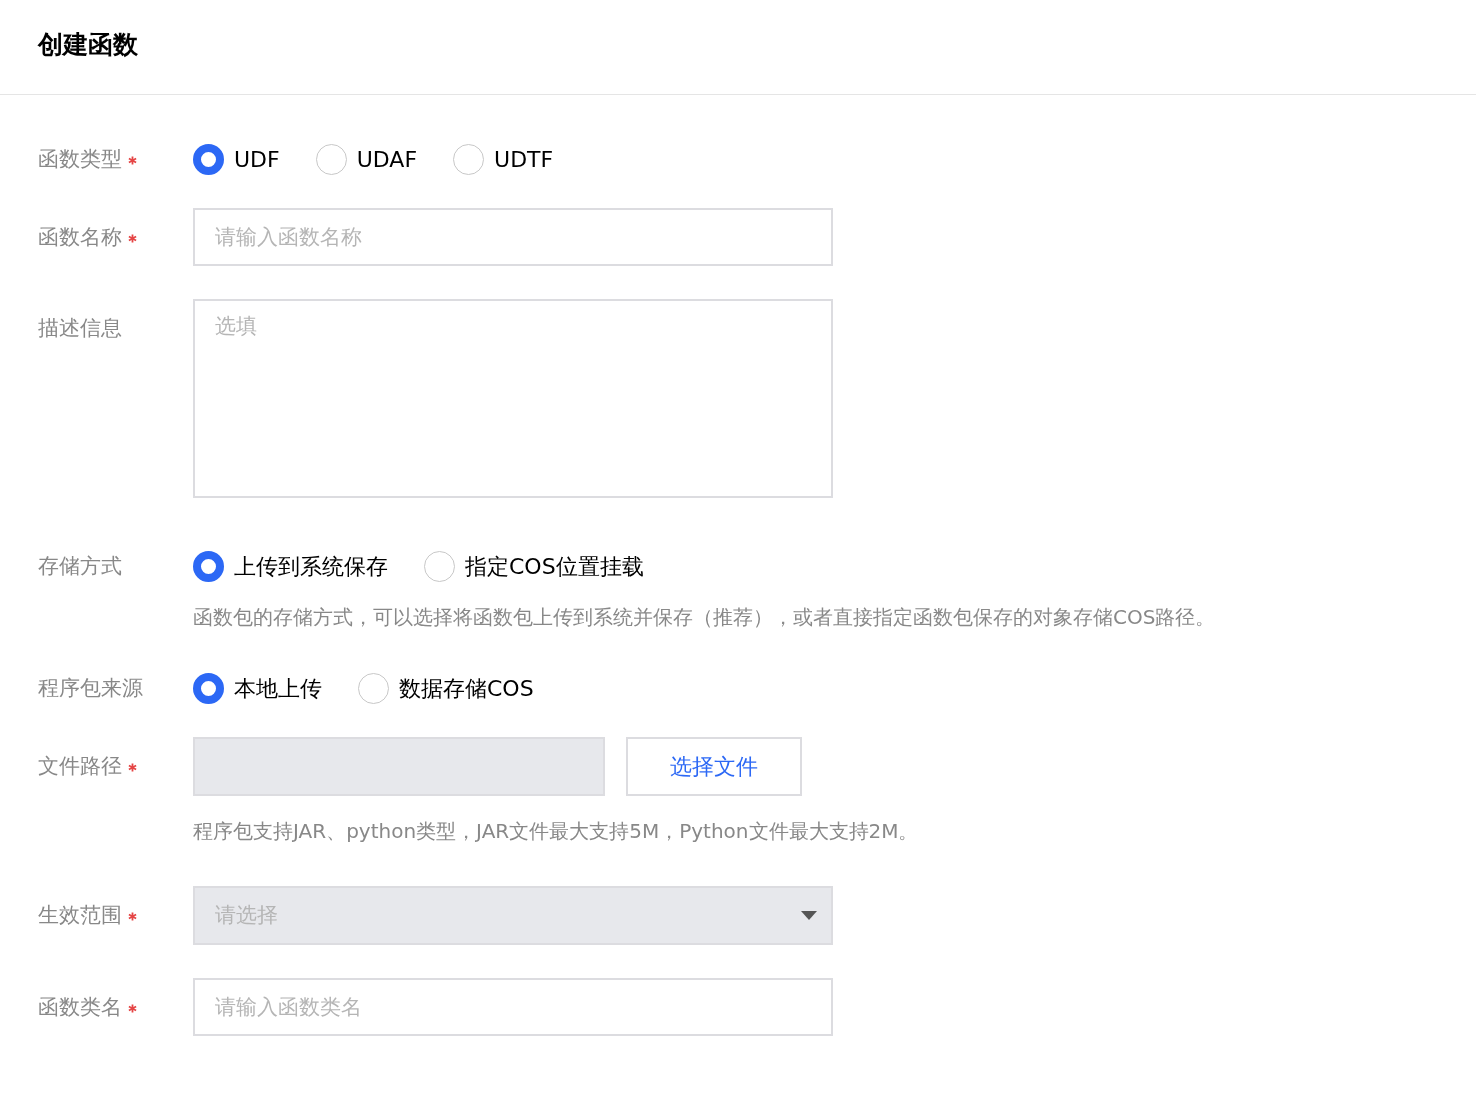 This screenshot has height=1106, width=1476. What do you see at coordinates (366, 159) in the screenshot?
I see `radio-option: UDAF` at bounding box center [366, 159].